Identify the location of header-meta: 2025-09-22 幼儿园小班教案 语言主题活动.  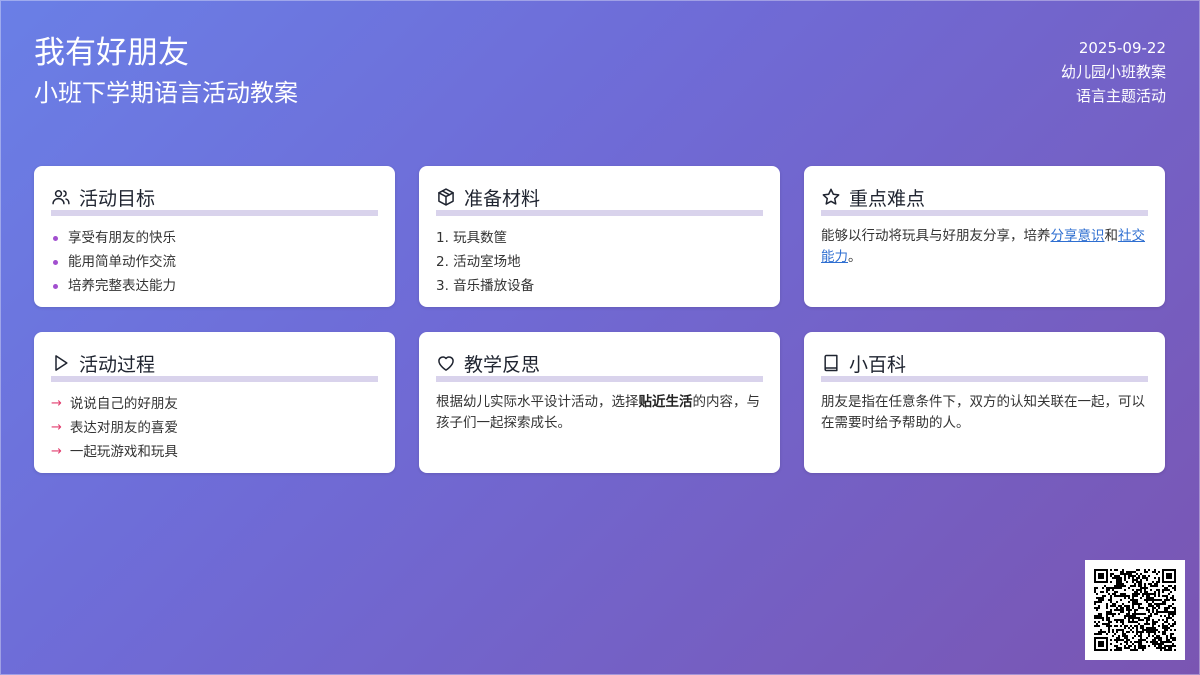
(1113, 72).